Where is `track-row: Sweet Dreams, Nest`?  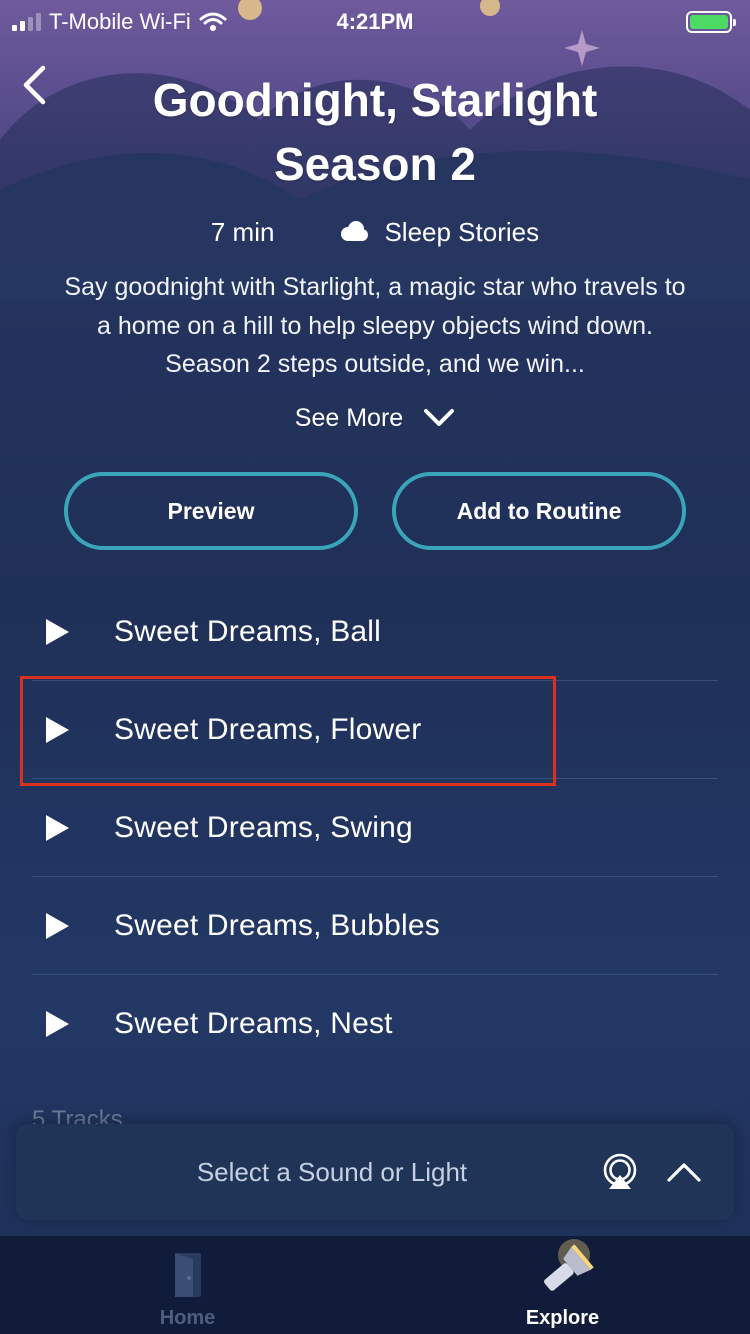 track-row: Sweet Dreams, Nest is located at coordinates (375, 1024).